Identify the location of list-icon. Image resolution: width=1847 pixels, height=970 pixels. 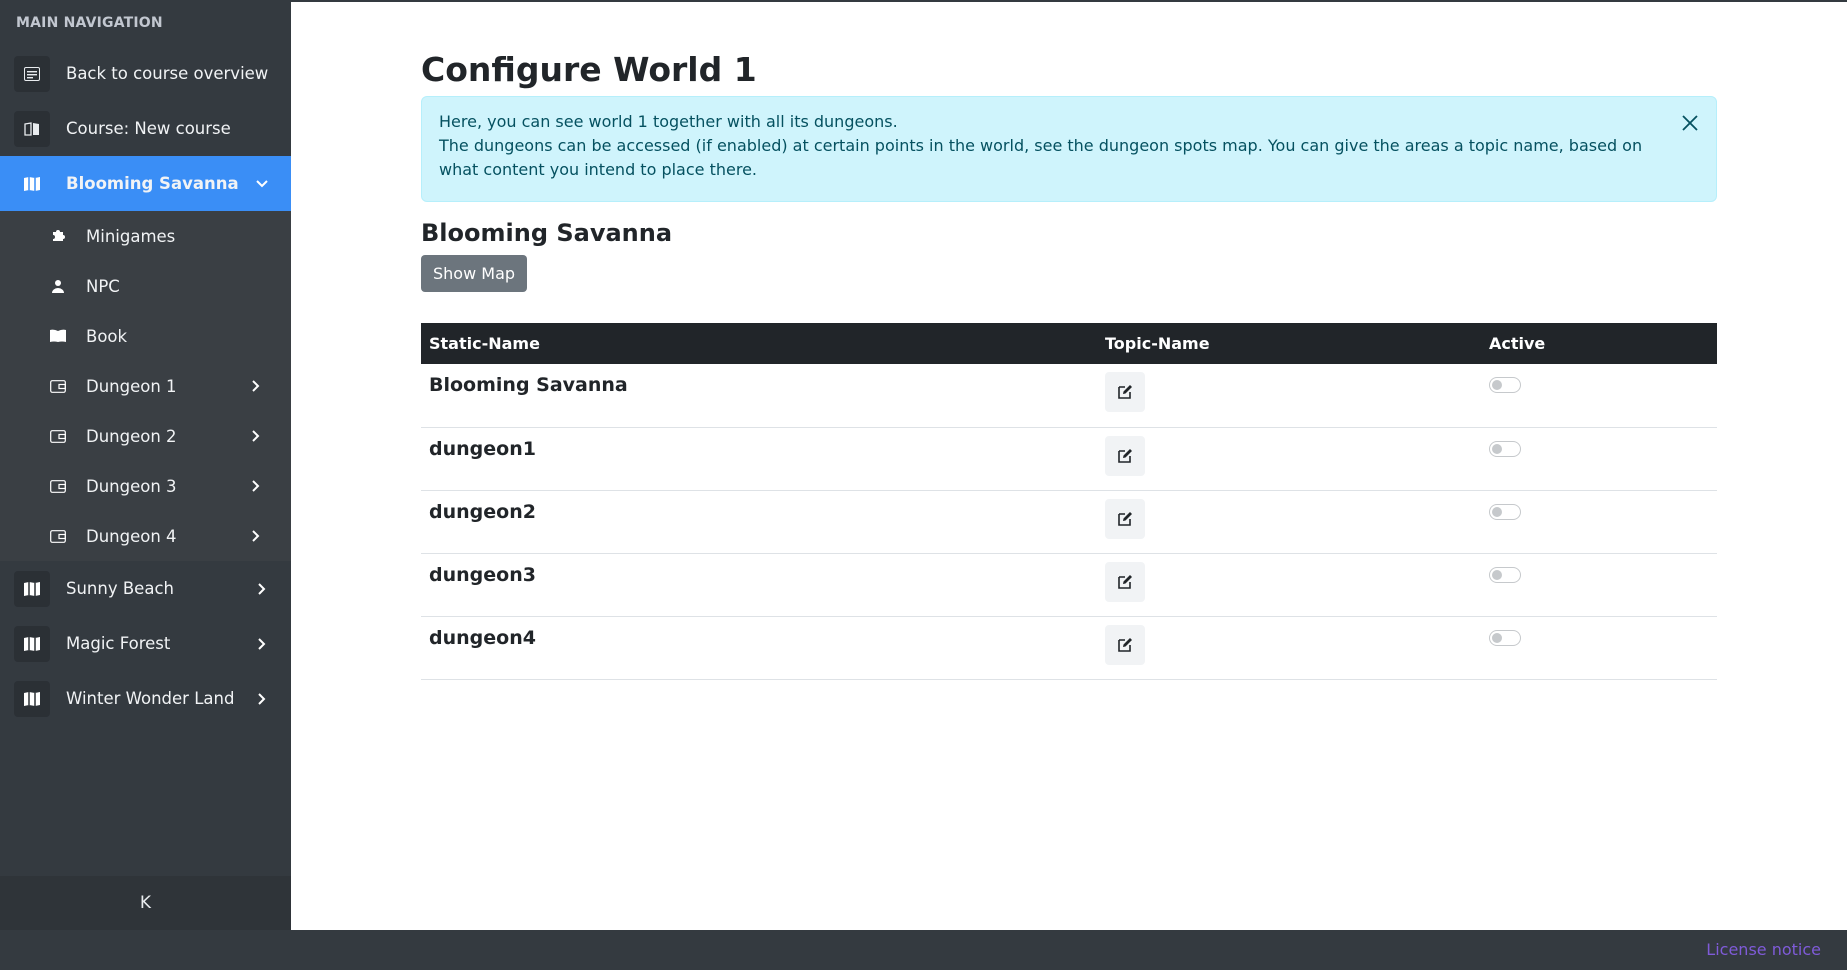
(32, 73).